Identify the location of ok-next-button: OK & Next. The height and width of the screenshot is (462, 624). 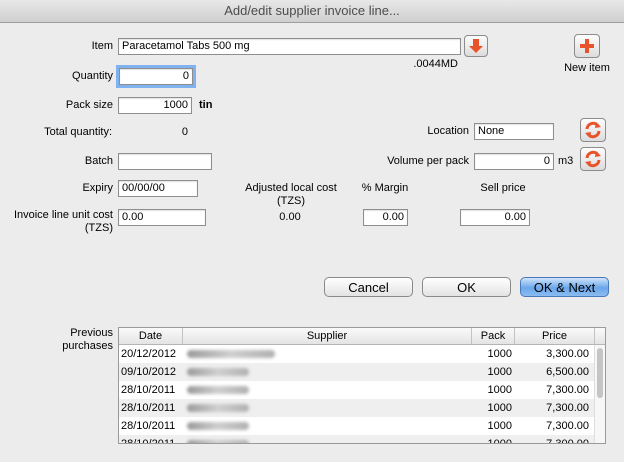
(564, 287).